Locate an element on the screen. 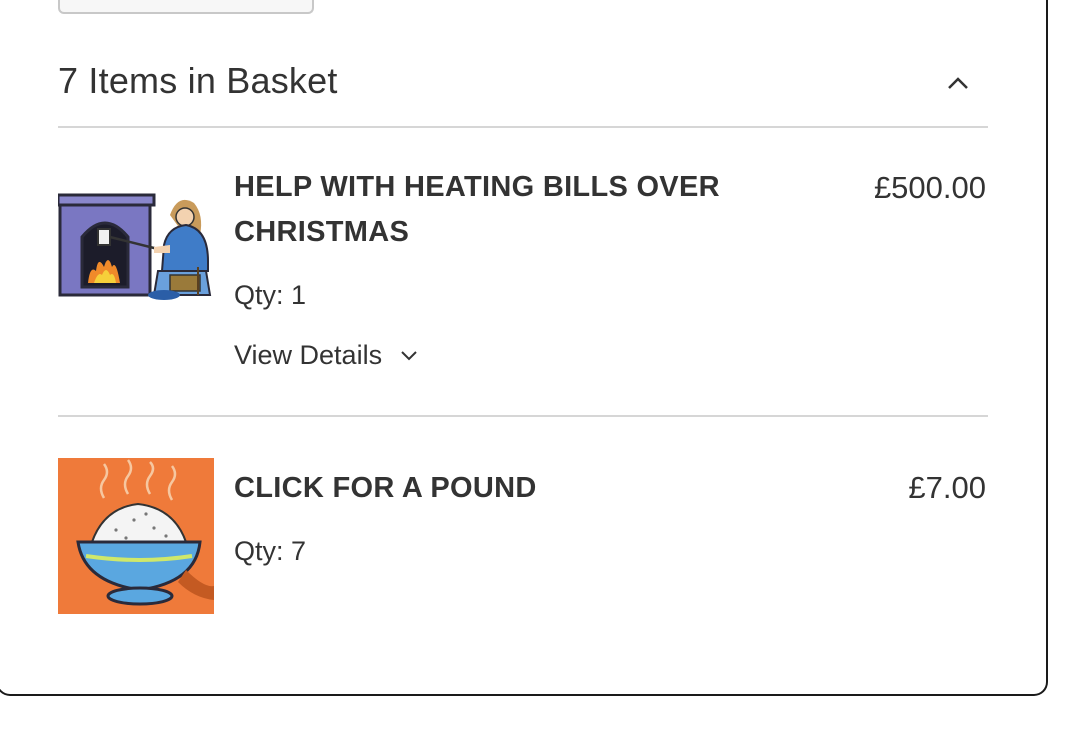 The height and width of the screenshot is (730, 1086). item-price: £500.00 is located at coordinates (929, 187).